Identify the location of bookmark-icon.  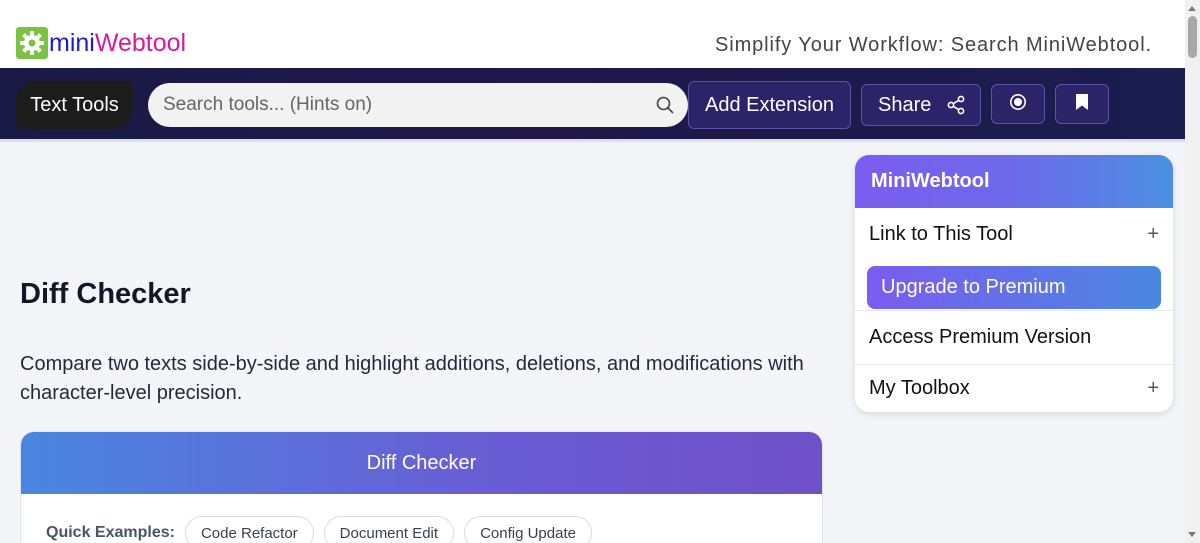
(1082, 104).